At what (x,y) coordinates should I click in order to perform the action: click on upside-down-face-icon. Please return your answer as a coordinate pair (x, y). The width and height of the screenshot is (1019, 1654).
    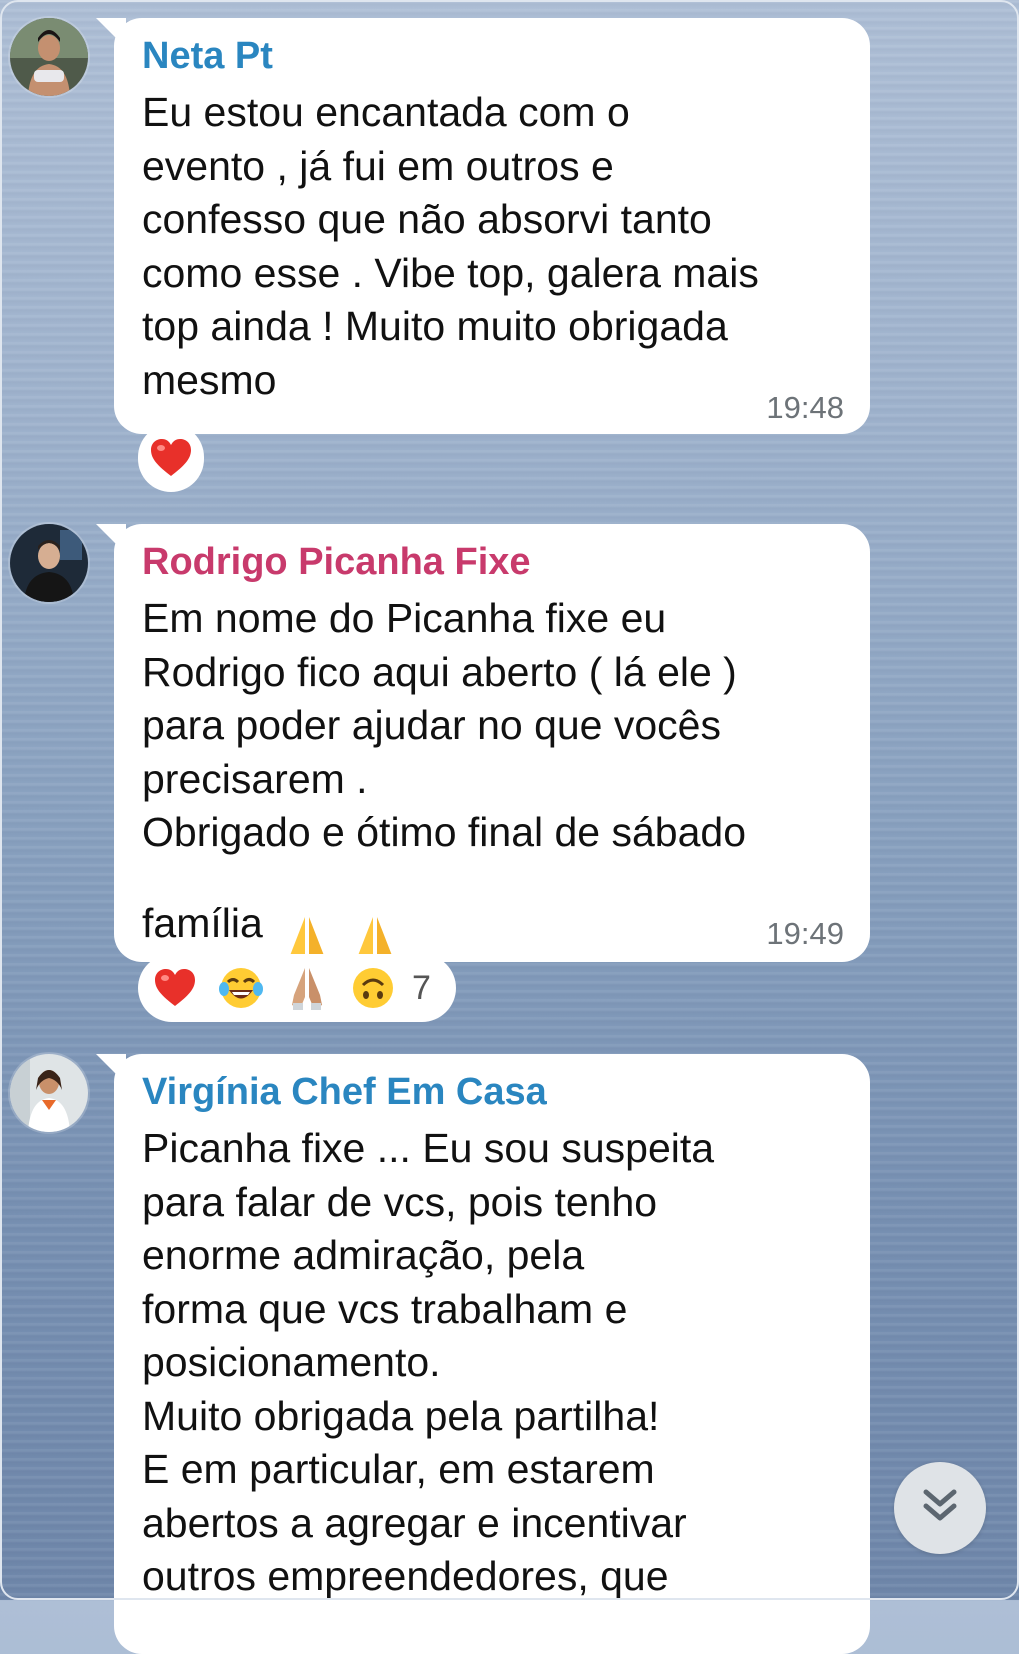
    Looking at the image, I should click on (373, 988).